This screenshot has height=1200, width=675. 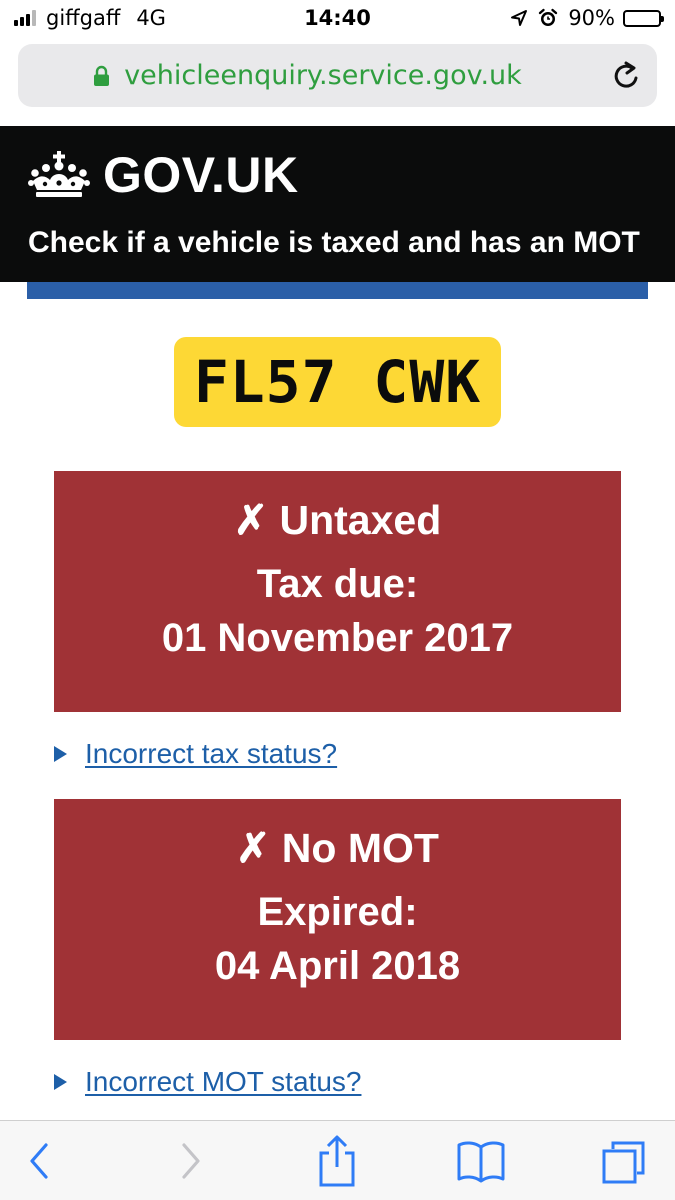 I want to click on reload-icon, so click(x=626, y=76).